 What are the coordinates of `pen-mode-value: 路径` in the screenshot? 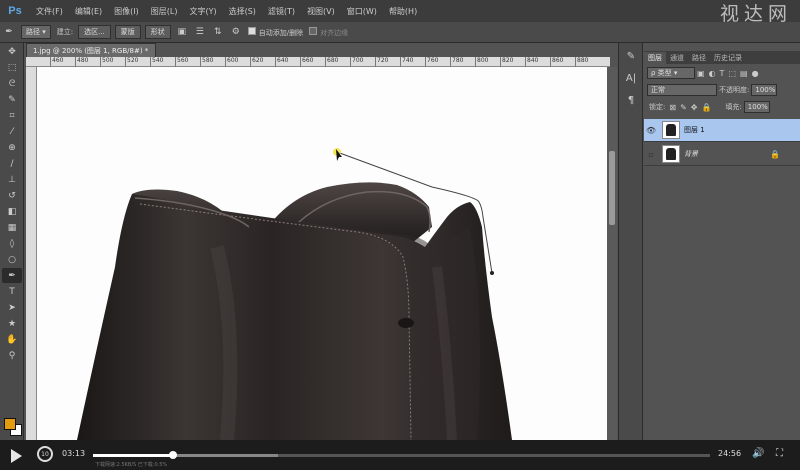 It's located at (33, 32).